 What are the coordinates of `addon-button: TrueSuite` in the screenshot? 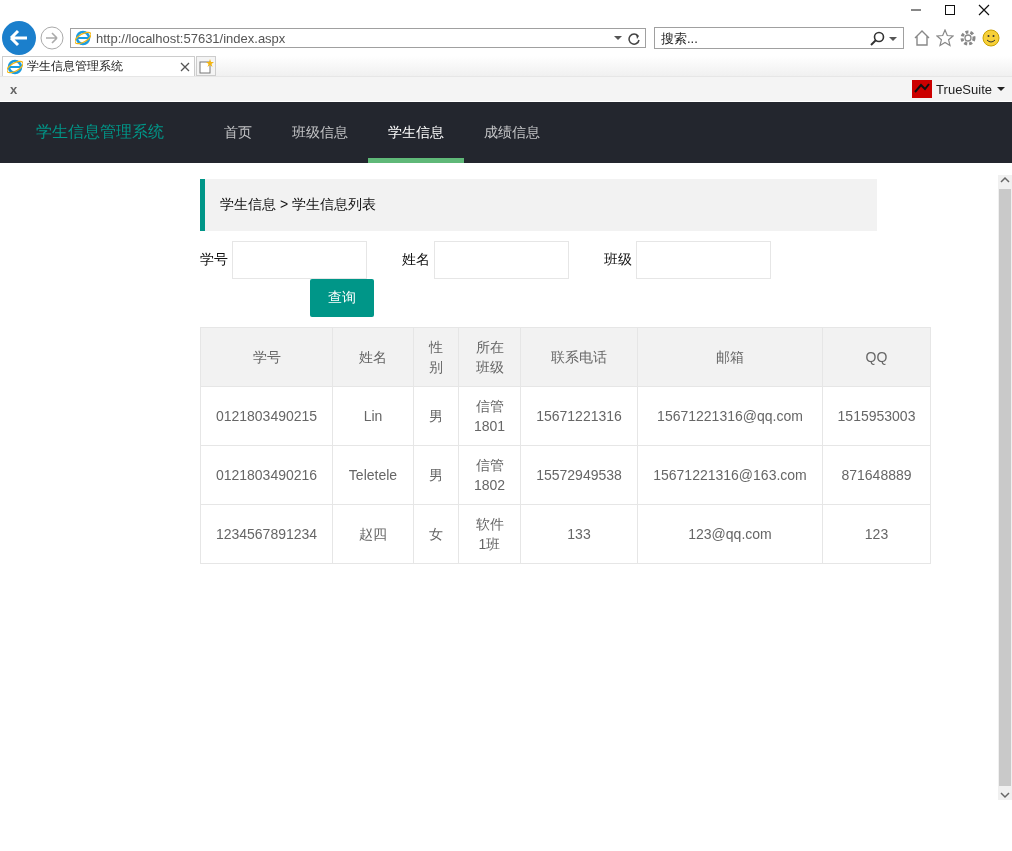 It's located at (964, 89).